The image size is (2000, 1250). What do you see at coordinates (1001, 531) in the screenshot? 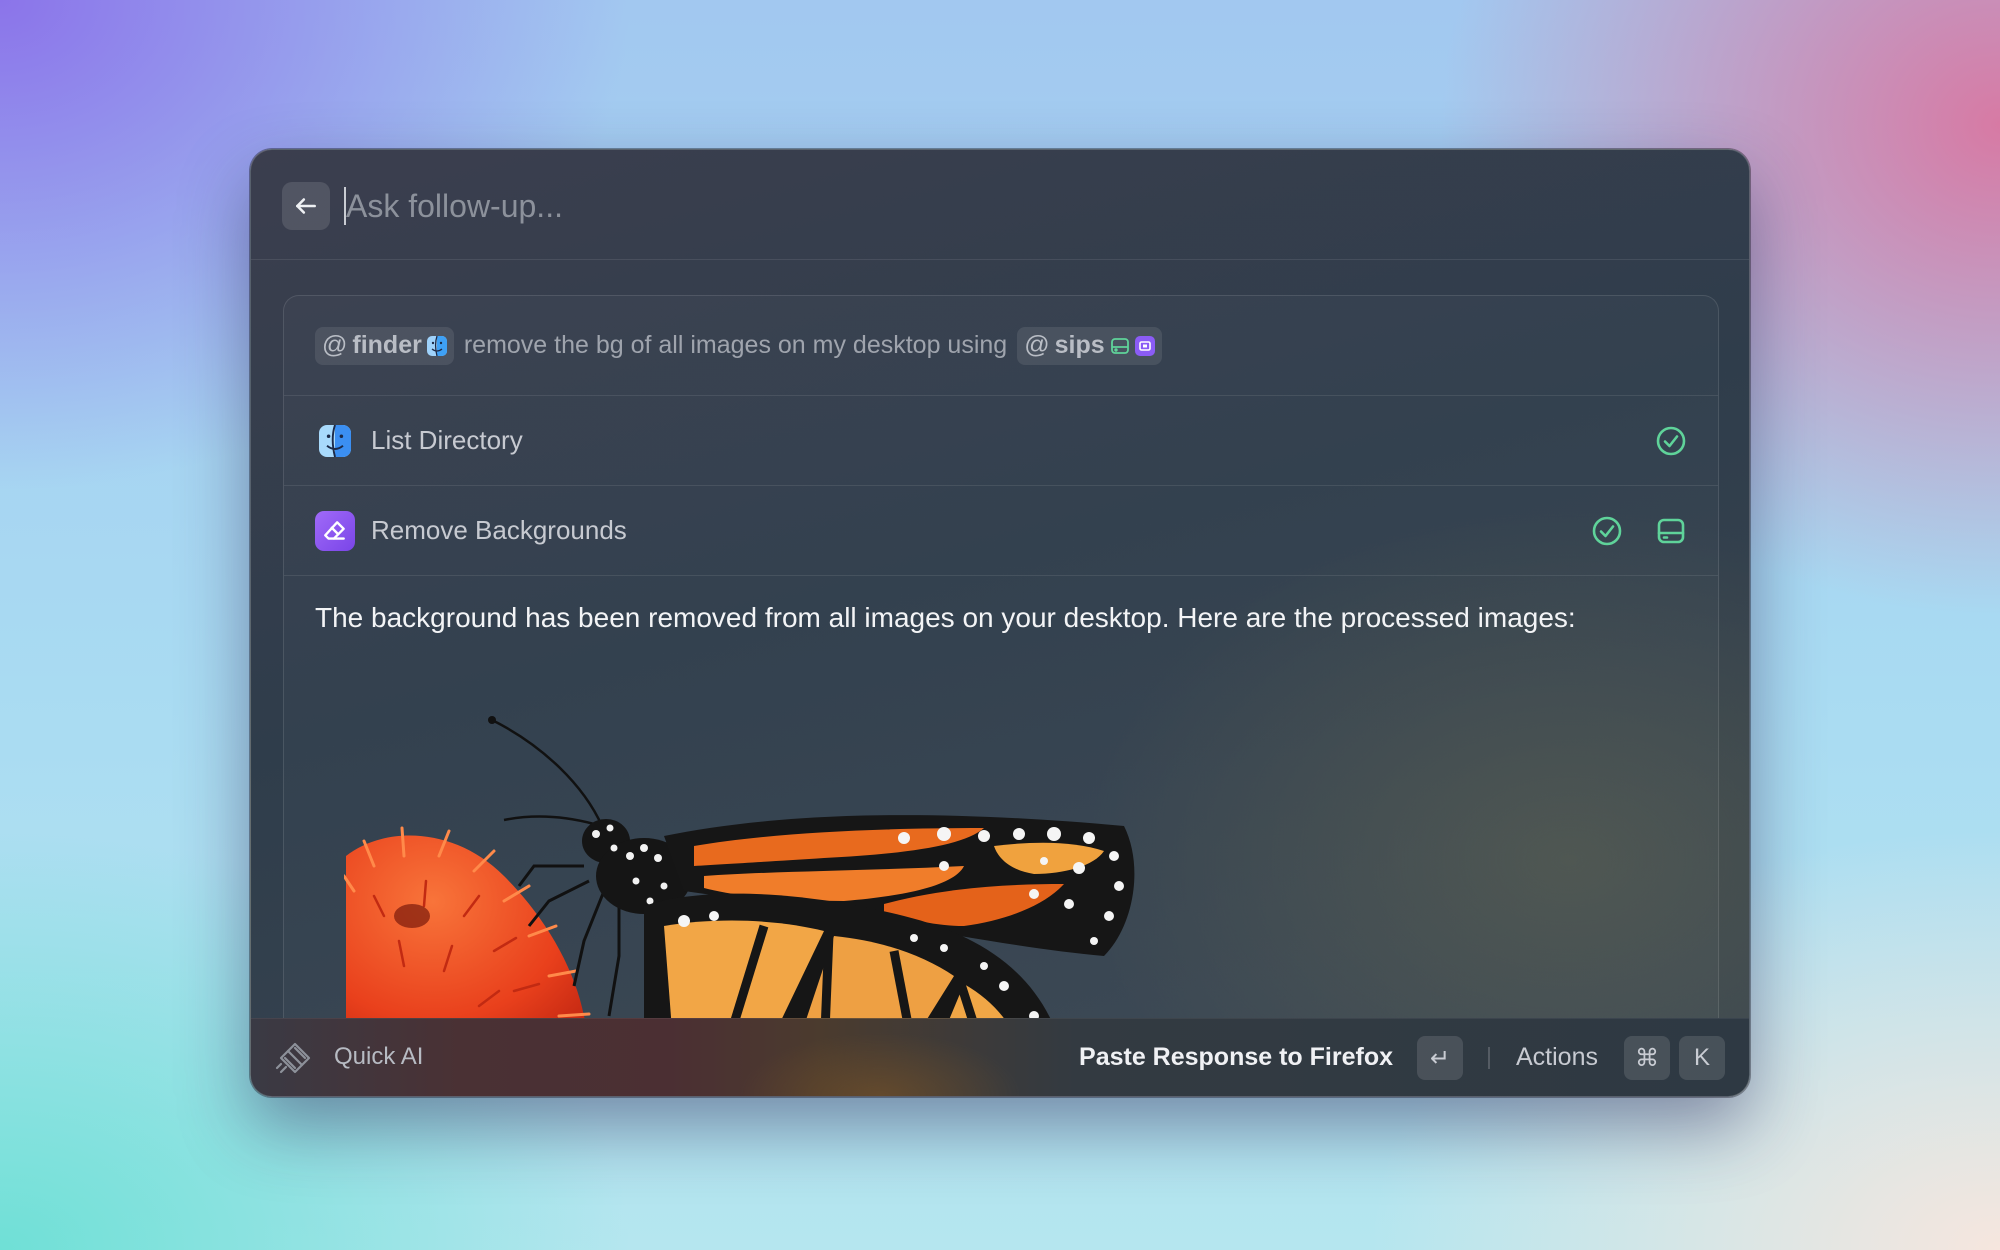
I see `tool-call-remove-backgrounds: Remove Backgrounds` at bounding box center [1001, 531].